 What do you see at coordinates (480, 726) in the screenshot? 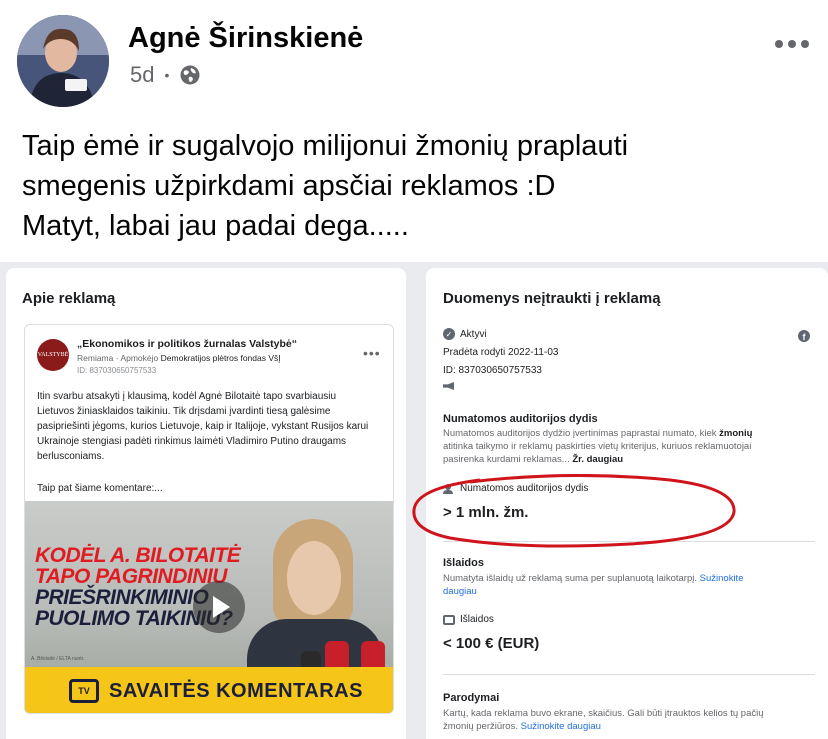
I see `impressions-desc-line: žmonių peržiūros.` at bounding box center [480, 726].